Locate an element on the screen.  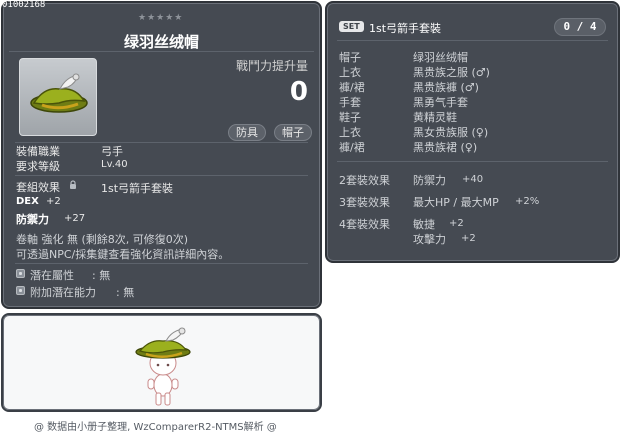
set-piece-name: 黄精灵鞋 is located at coordinates (435, 117).